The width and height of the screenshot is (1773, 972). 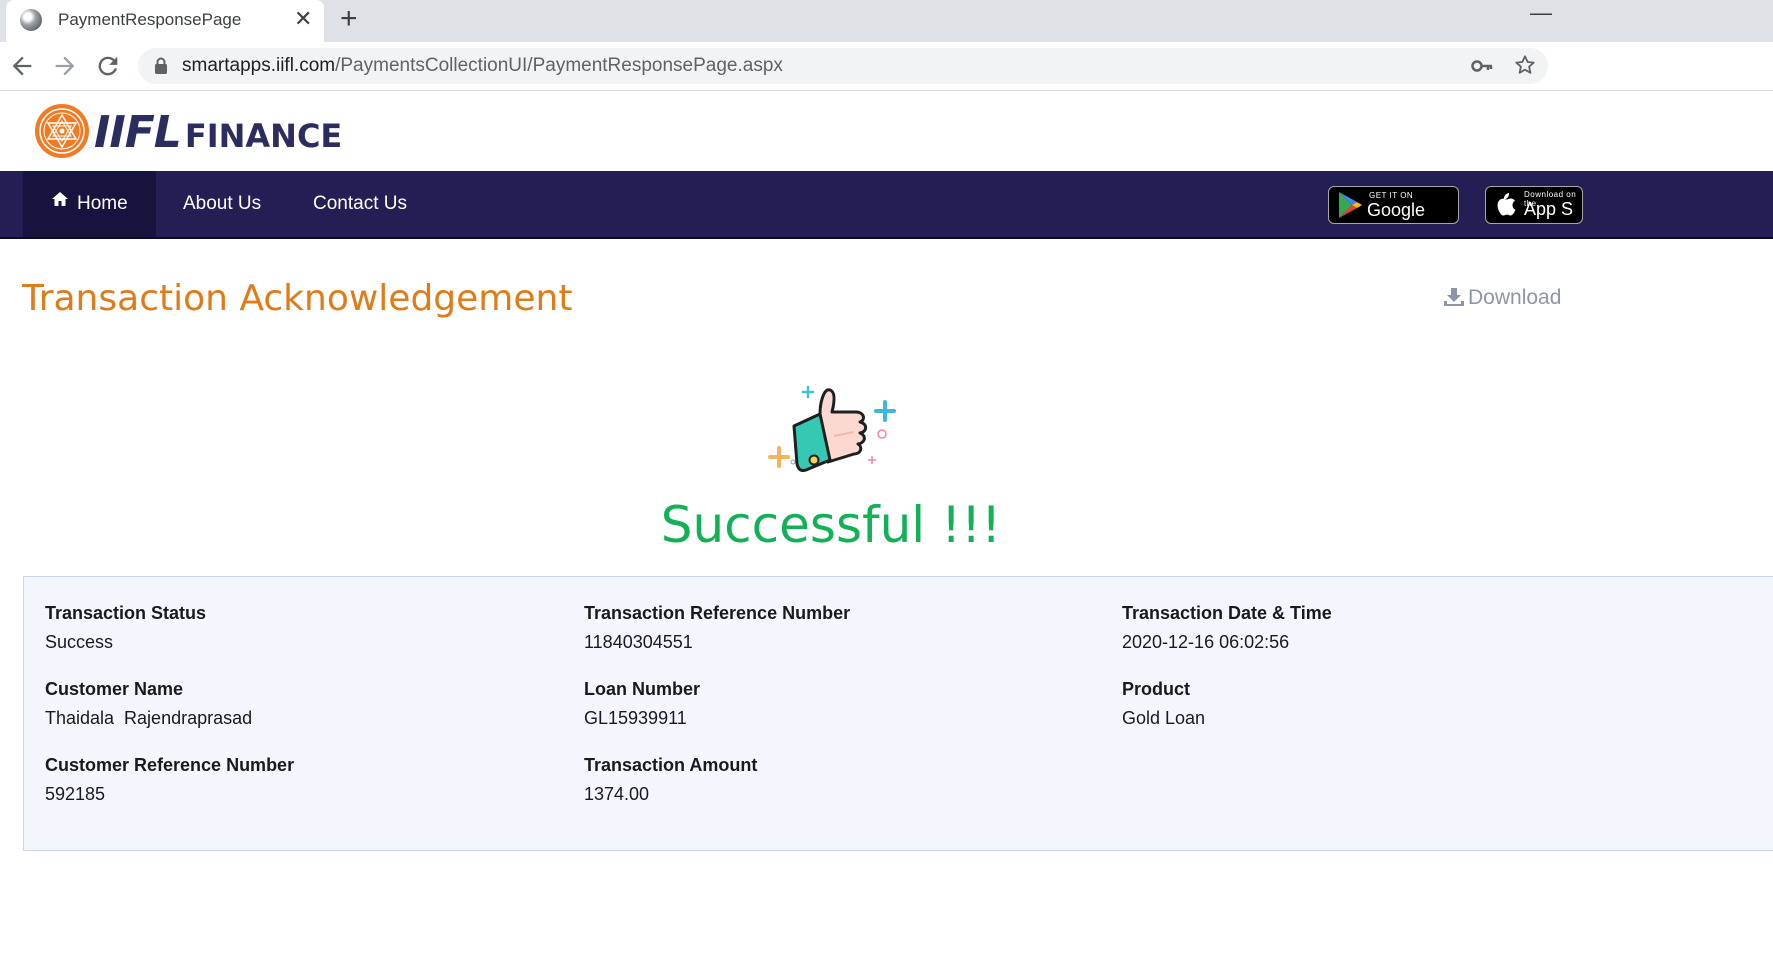 What do you see at coordinates (62, 131) in the screenshot?
I see `sri-yantra-icon` at bounding box center [62, 131].